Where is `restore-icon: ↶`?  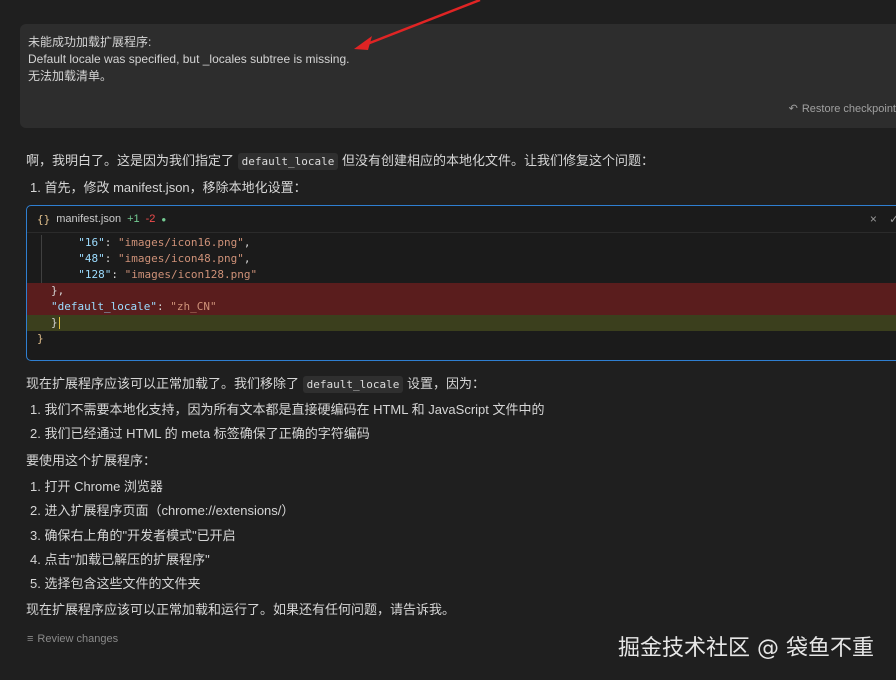
restore-icon: ↶ is located at coordinates (793, 109).